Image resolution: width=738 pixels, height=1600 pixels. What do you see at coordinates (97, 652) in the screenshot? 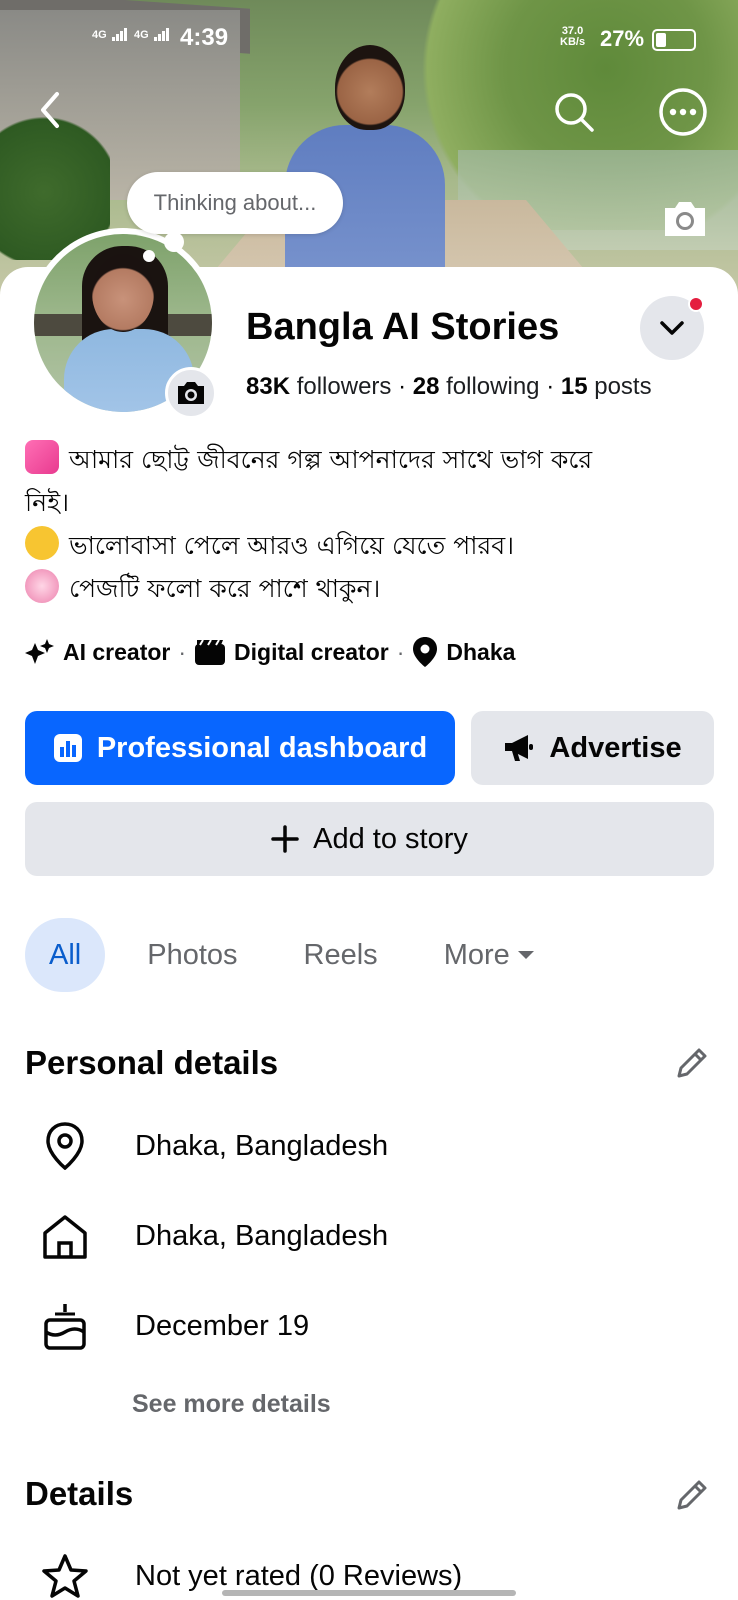
I see `tag-ai-creator: AI creator` at bounding box center [97, 652].